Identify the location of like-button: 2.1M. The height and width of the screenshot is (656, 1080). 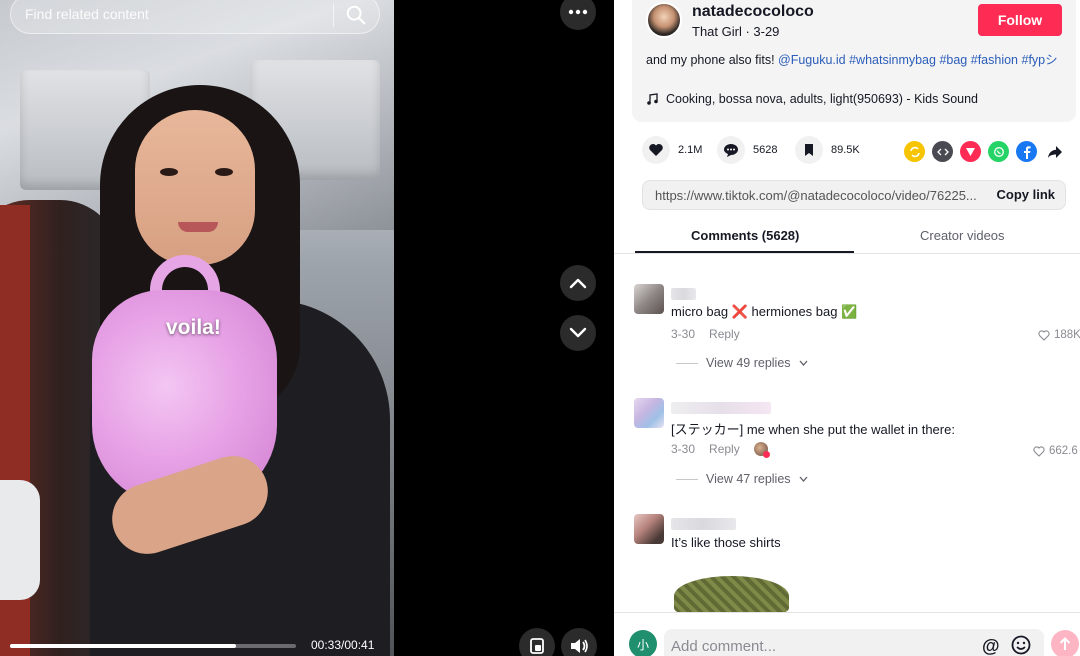
(672, 150).